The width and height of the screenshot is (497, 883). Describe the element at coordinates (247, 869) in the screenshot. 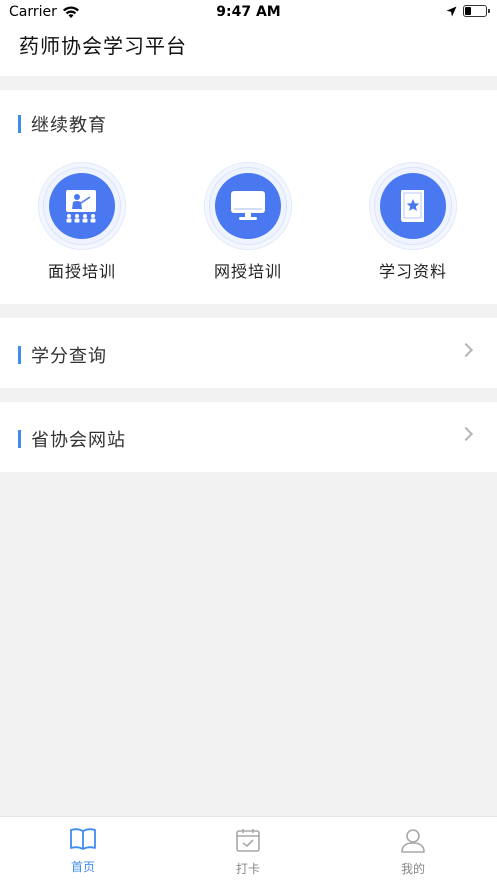

I see `tab-checkin-label: 打卡` at that location.